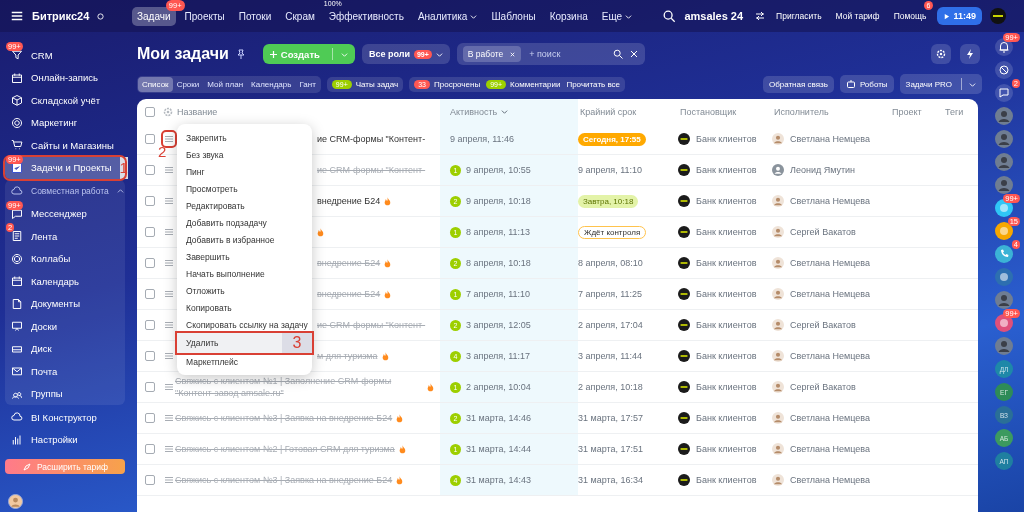  Describe the element at coordinates (244, 154) in the screenshot. I see `menu-item: Без звука` at that location.